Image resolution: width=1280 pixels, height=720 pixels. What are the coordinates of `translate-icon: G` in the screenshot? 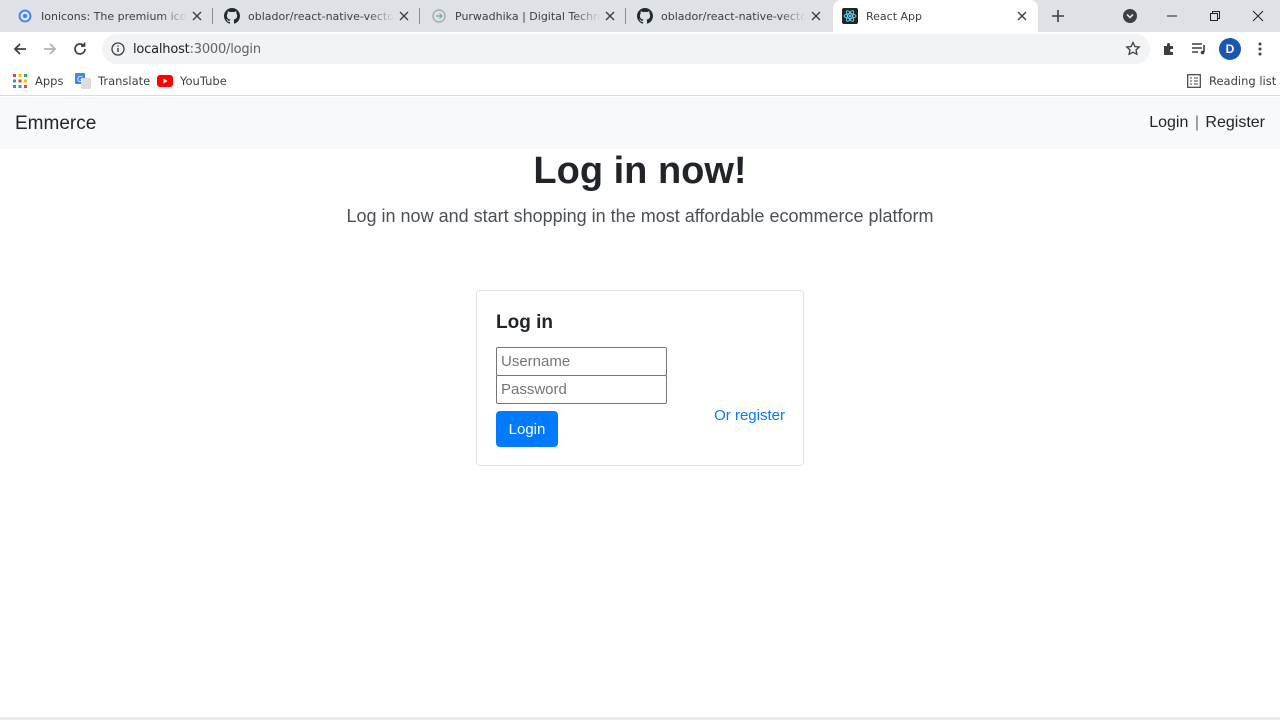 It's located at (83, 81).